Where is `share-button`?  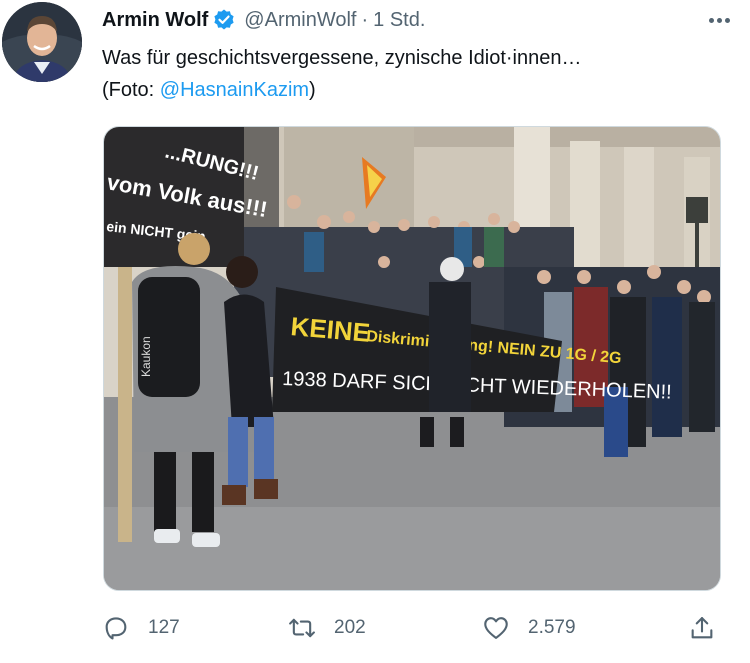 share-button is located at coordinates (702, 628).